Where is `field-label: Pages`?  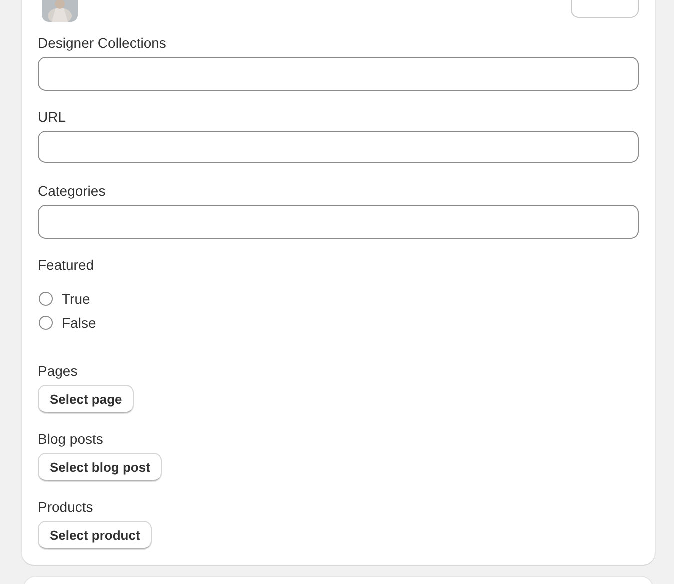 field-label: Pages is located at coordinates (58, 371).